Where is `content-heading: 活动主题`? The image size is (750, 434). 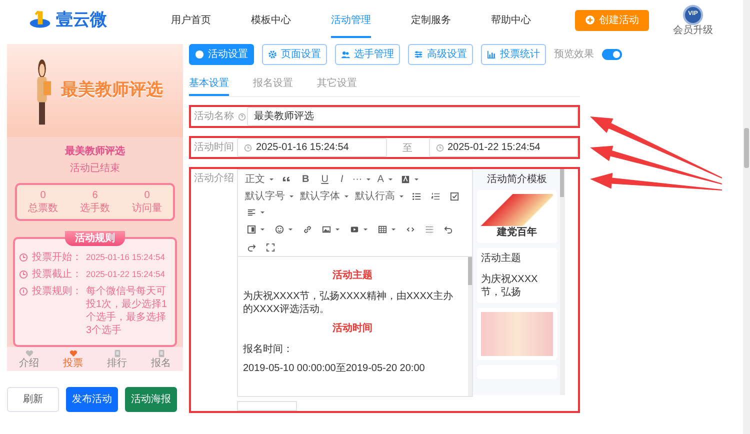
content-heading: 活动主题 is located at coordinates (353, 275).